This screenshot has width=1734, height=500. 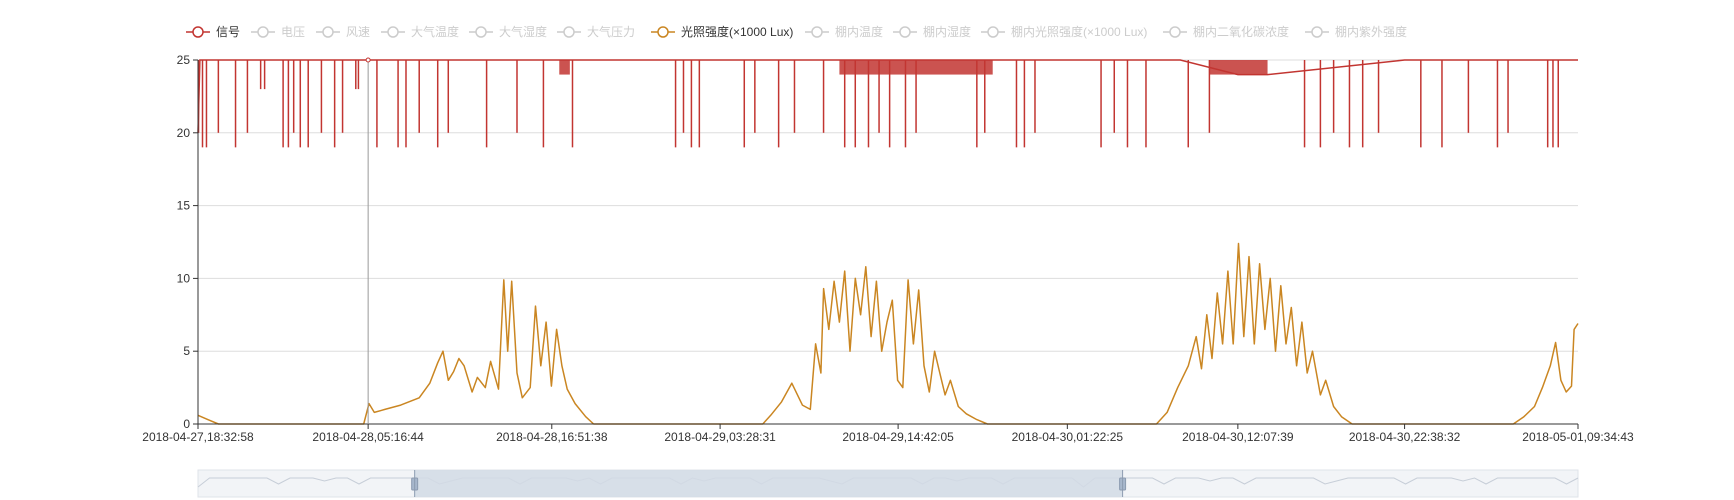 What do you see at coordinates (435, 31) in the screenshot?
I see `legend-label: 大气温度` at bounding box center [435, 31].